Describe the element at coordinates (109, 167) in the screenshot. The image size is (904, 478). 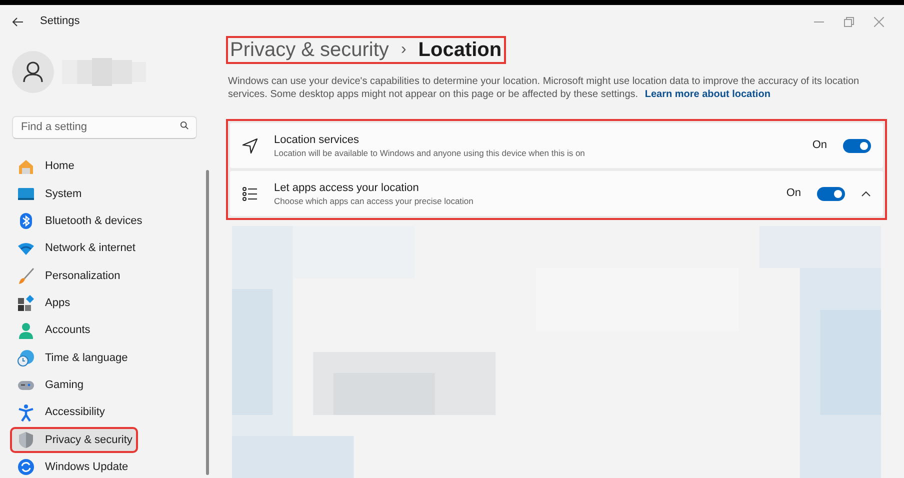
I see `nav-item: Home` at that location.